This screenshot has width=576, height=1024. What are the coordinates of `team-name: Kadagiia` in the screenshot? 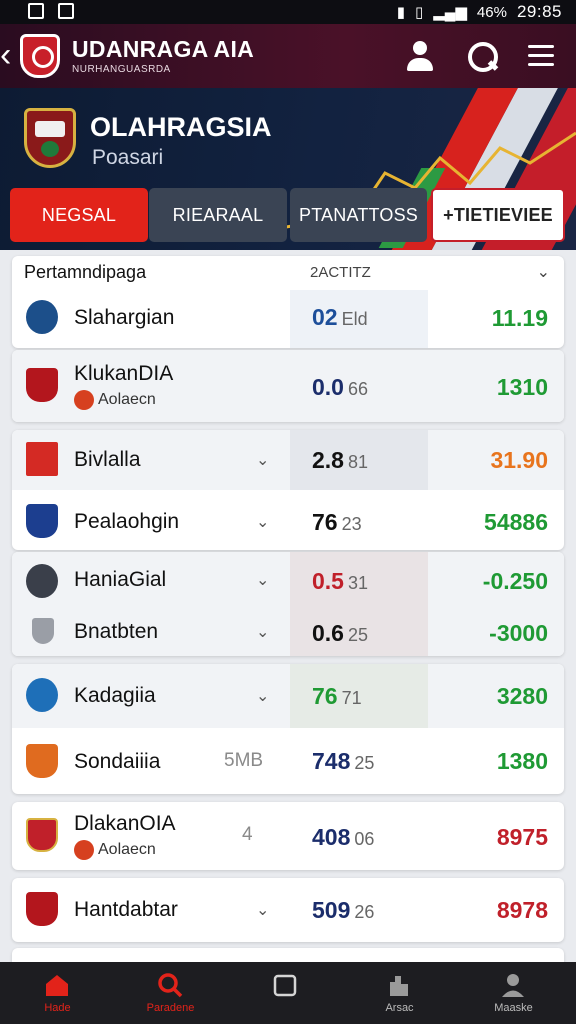 It's located at (115, 695).